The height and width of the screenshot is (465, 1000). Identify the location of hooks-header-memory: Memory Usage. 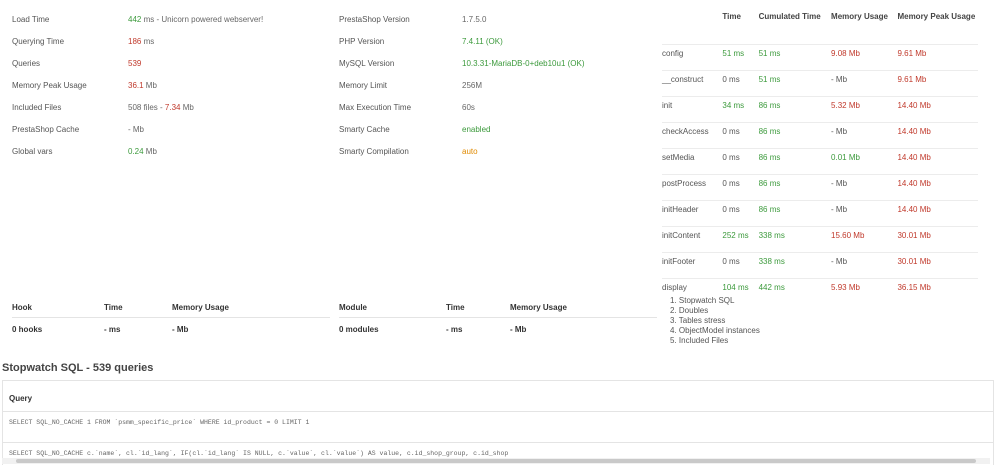
(251, 307).